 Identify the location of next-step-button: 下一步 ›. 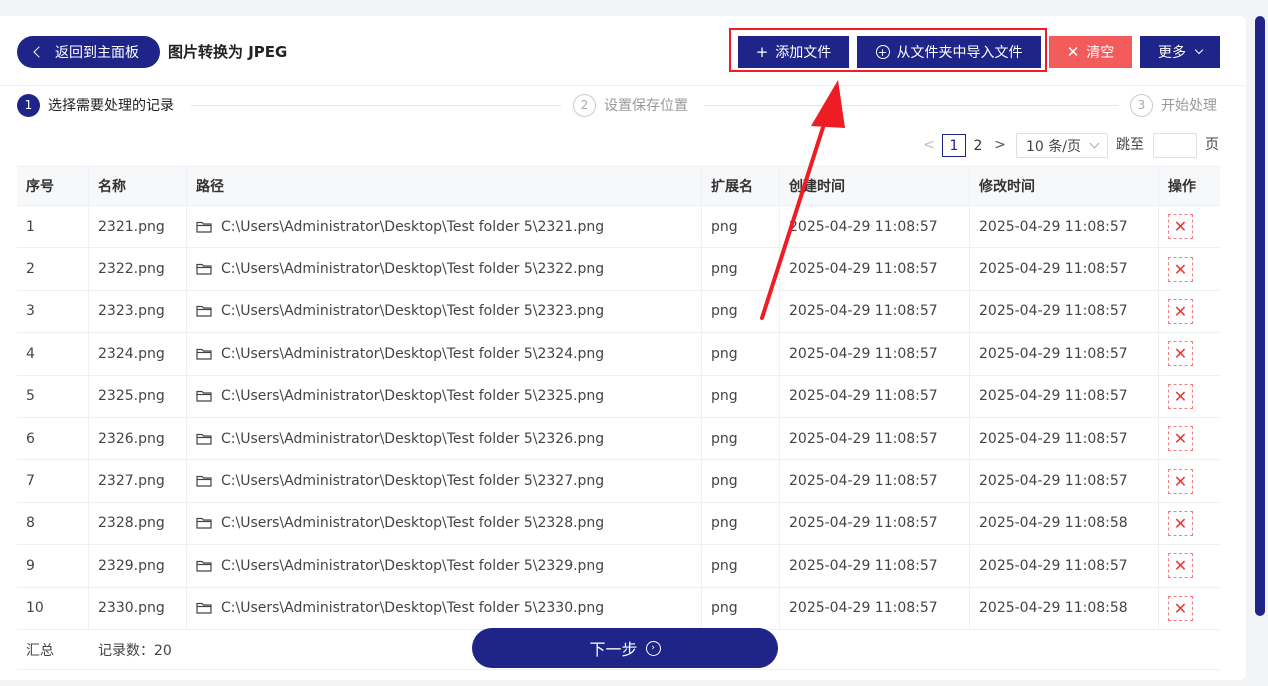
(625, 648).